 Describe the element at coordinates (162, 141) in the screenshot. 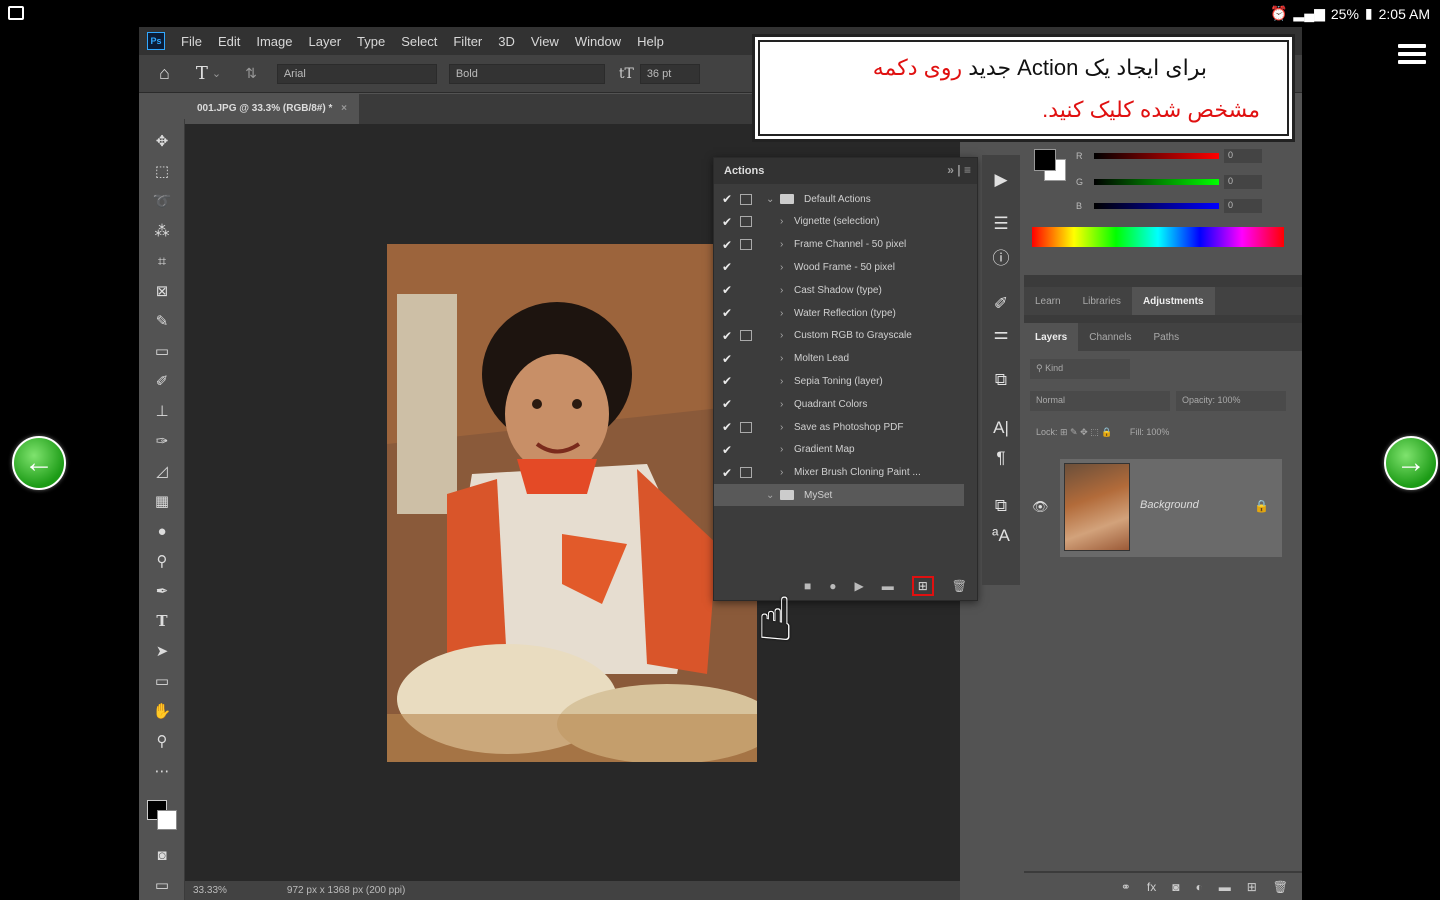

I see `move-tool-icon: ✥` at that location.